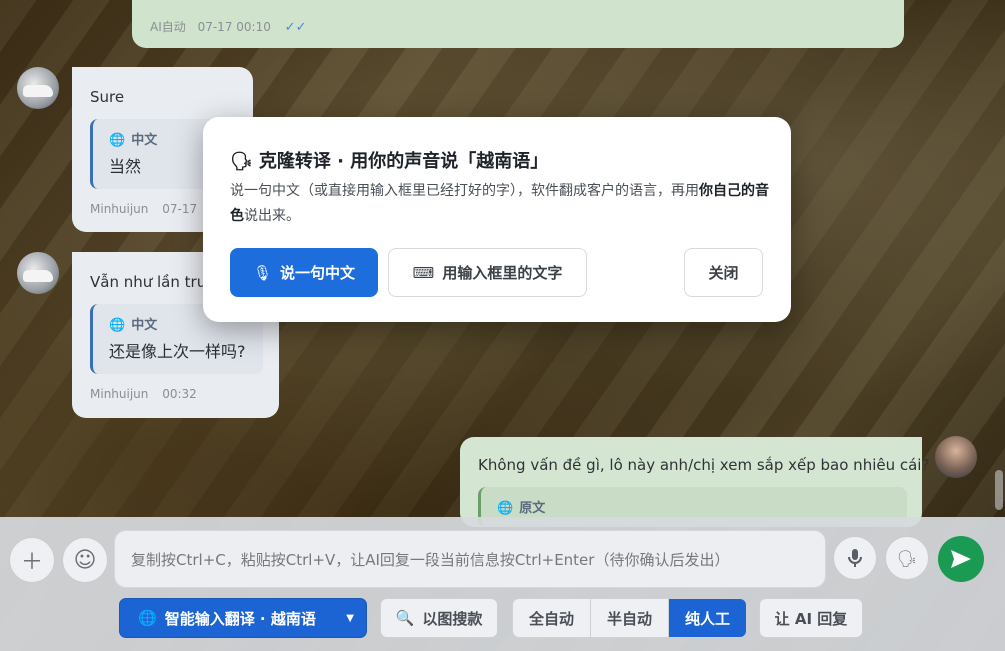 Image resolution: width=1005 pixels, height=651 pixels. I want to click on close-button: 关闭, so click(723, 272).